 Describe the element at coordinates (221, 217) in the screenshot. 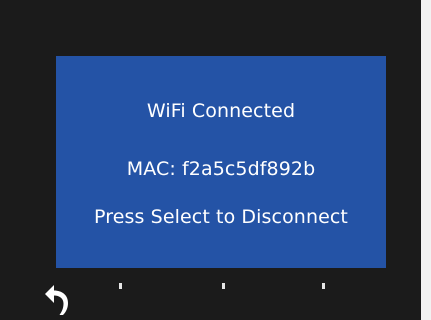

I see `disconnect-instruction-text: Press Select to Disconnect` at that location.